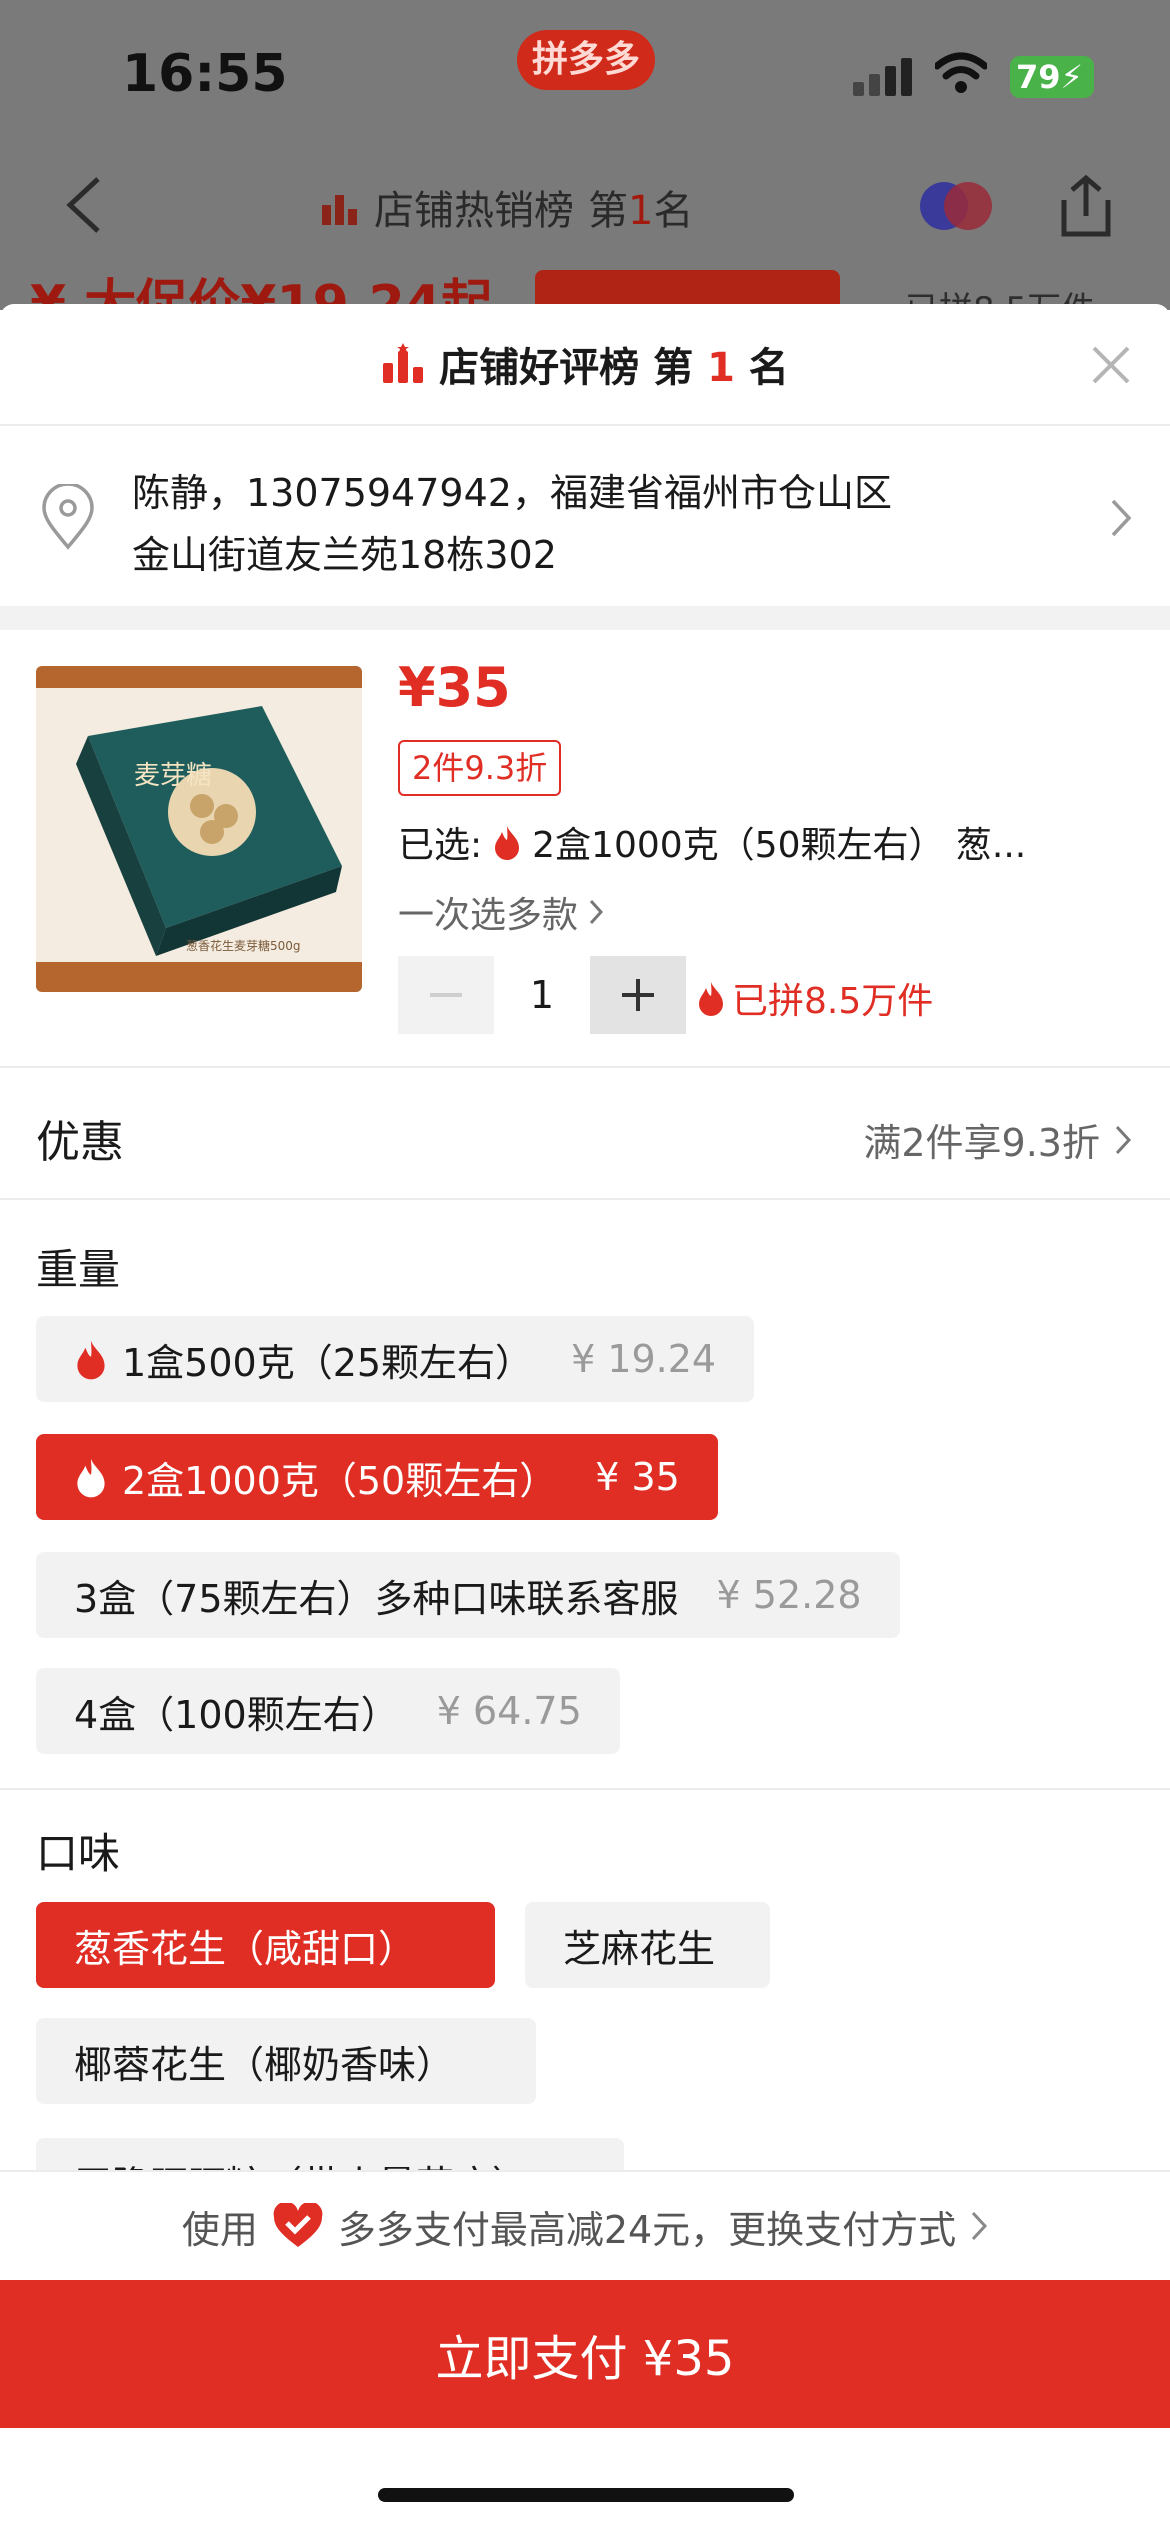  I want to click on multi-select-link: 一次选多款, so click(501, 912).